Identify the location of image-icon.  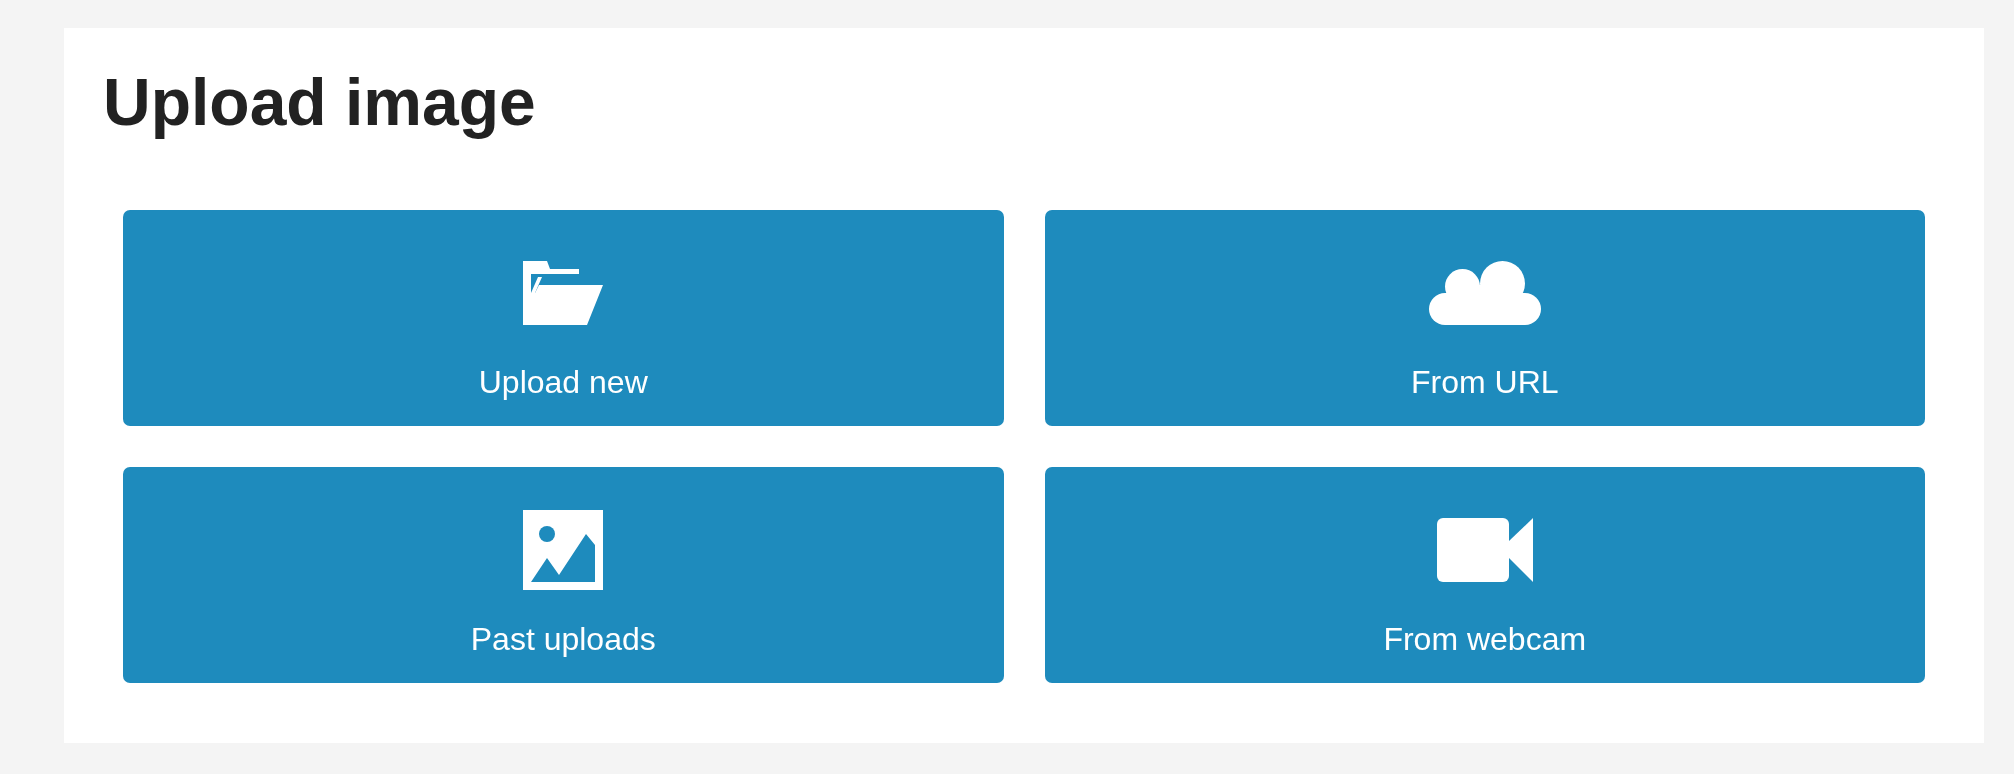
(563, 550).